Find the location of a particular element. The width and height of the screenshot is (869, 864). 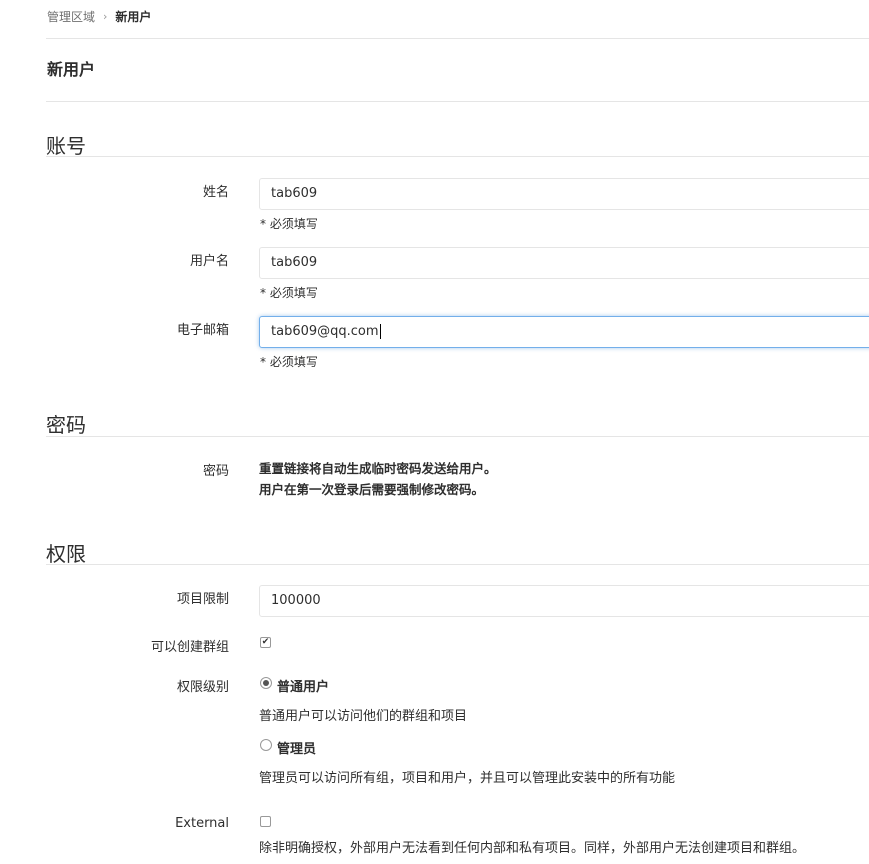

projects-limit-input: 100000 is located at coordinates (564, 601).